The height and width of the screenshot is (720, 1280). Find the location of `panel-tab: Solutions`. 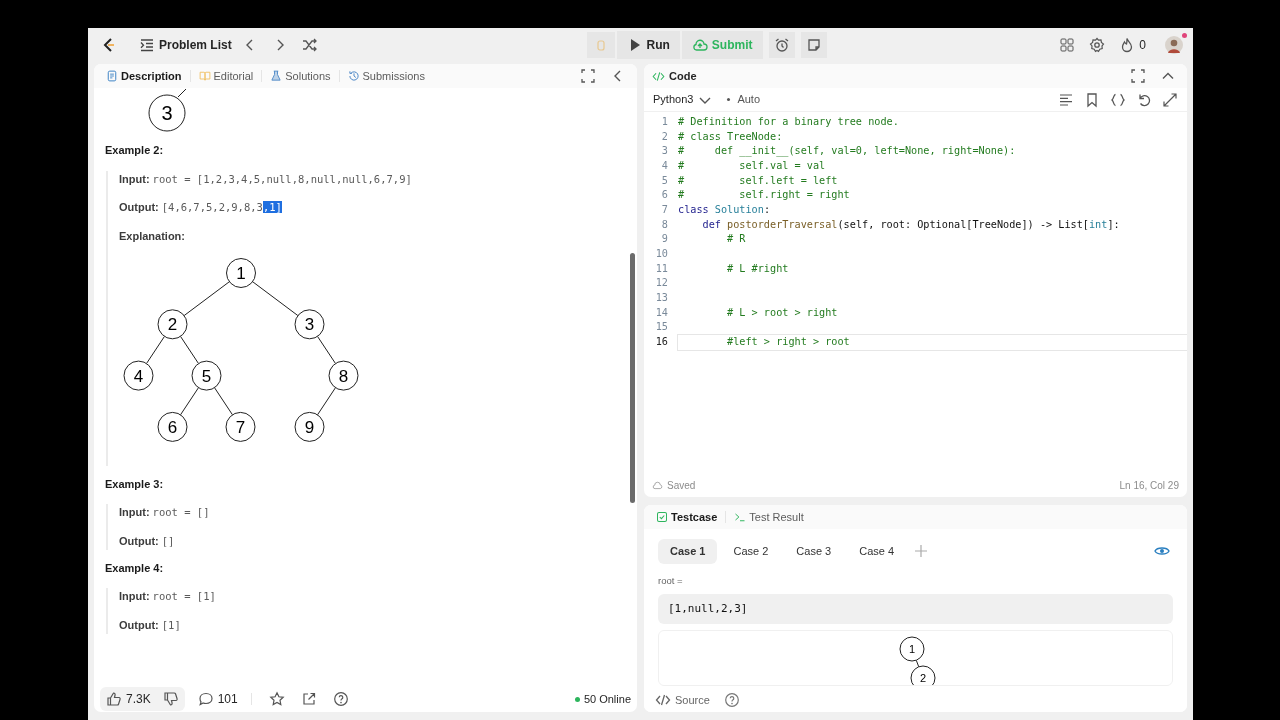

panel-tab: Solutions is located at coordinates (300, 76).